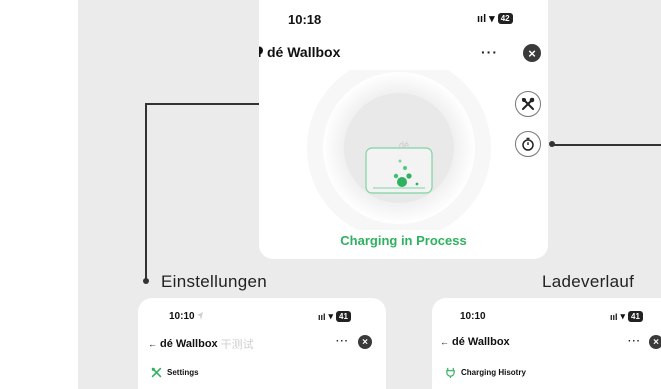  I want to click on charging-history-button, so click(528, 144).